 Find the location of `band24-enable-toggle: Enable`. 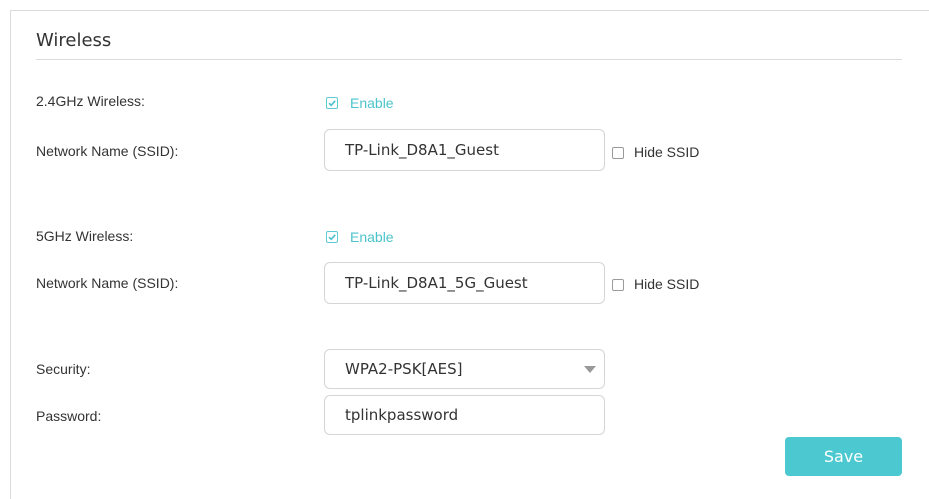

band24-enable-toggle: Enable is located at coordinates (360, 103).